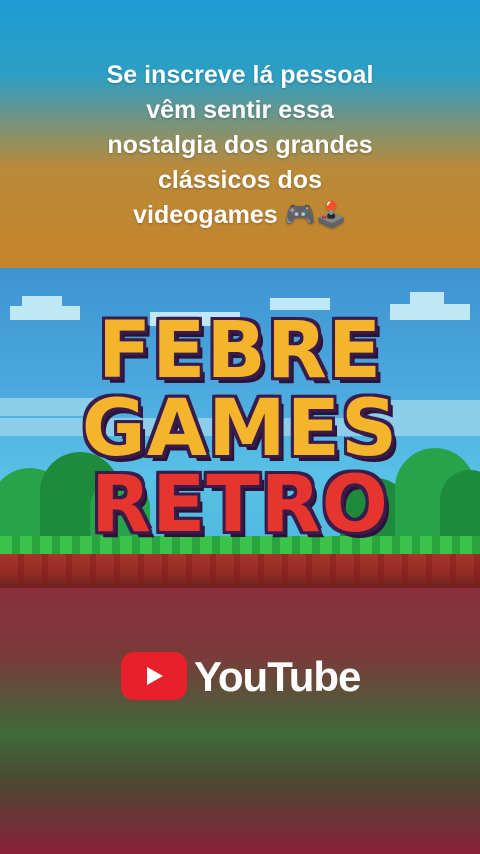  What do you see at coordinates (240, 75) in the screenshot?
I see `caption-line-1: Se inscreve lá pessoal` at bounding box center [240, 75].